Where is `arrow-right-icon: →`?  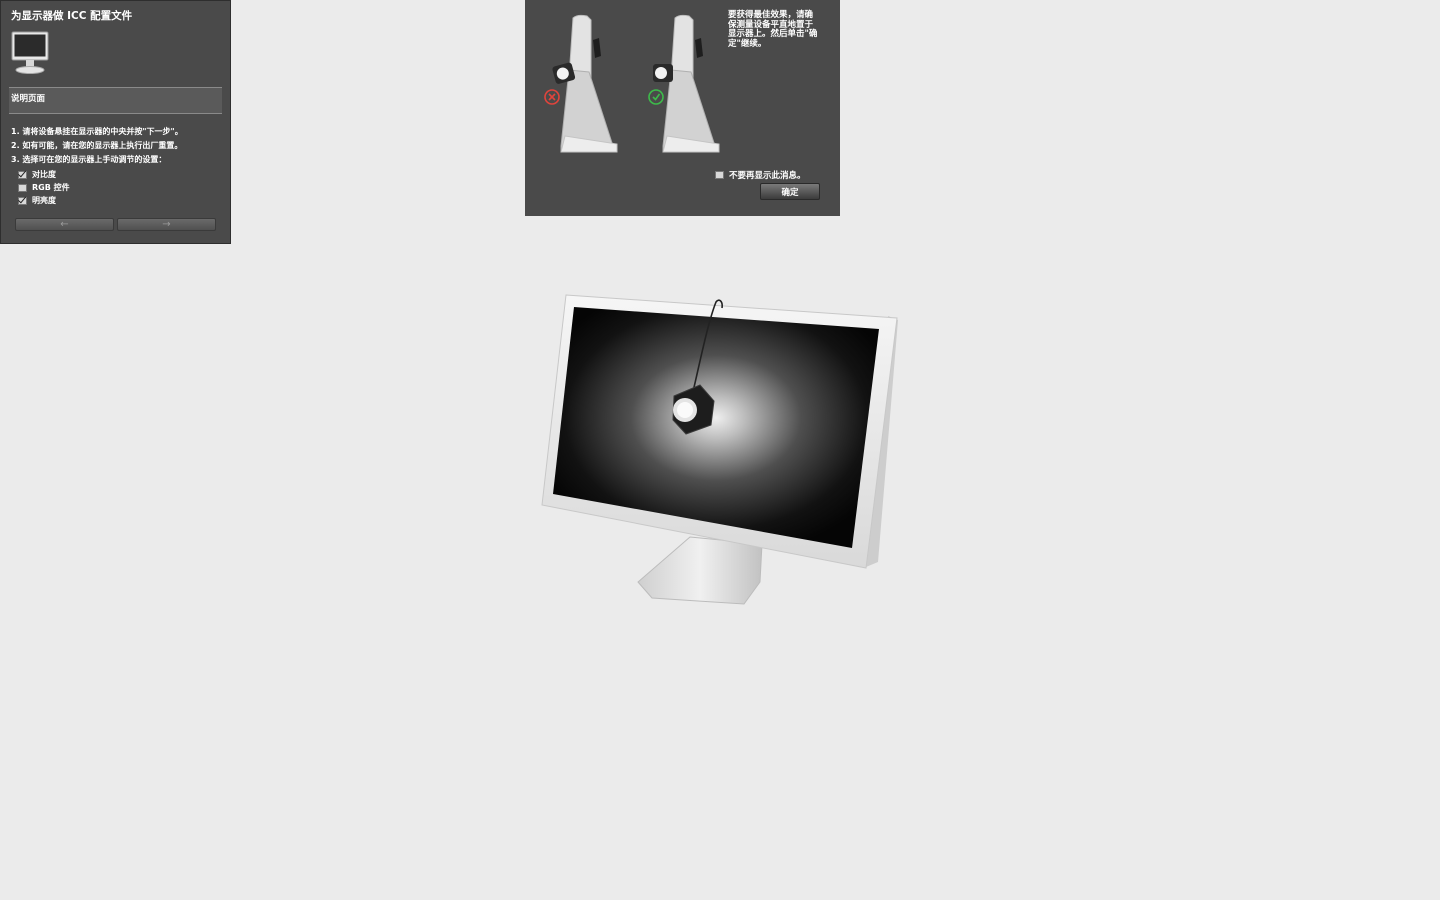
arrow-right-icon: → is located at coordinates (166, 224).